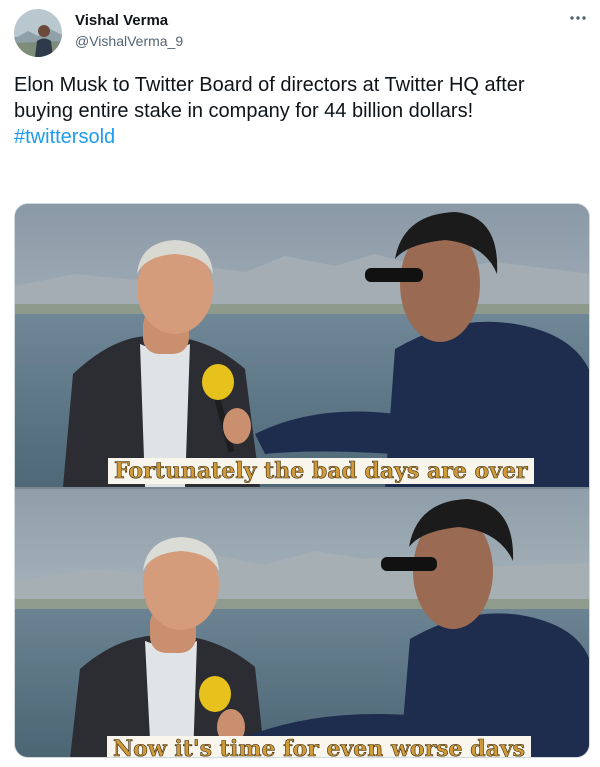  Describe the element at coordinates (321, 471) in the screenshot. I see `meme-caption-top: Fortunately the bad days are over` at that location.